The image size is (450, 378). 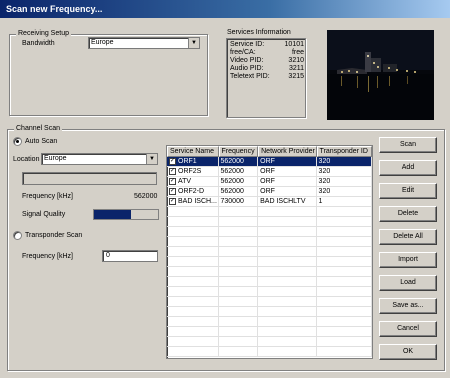 I want to click on delete-all-button: Delete All, so click(x=408, y=237).